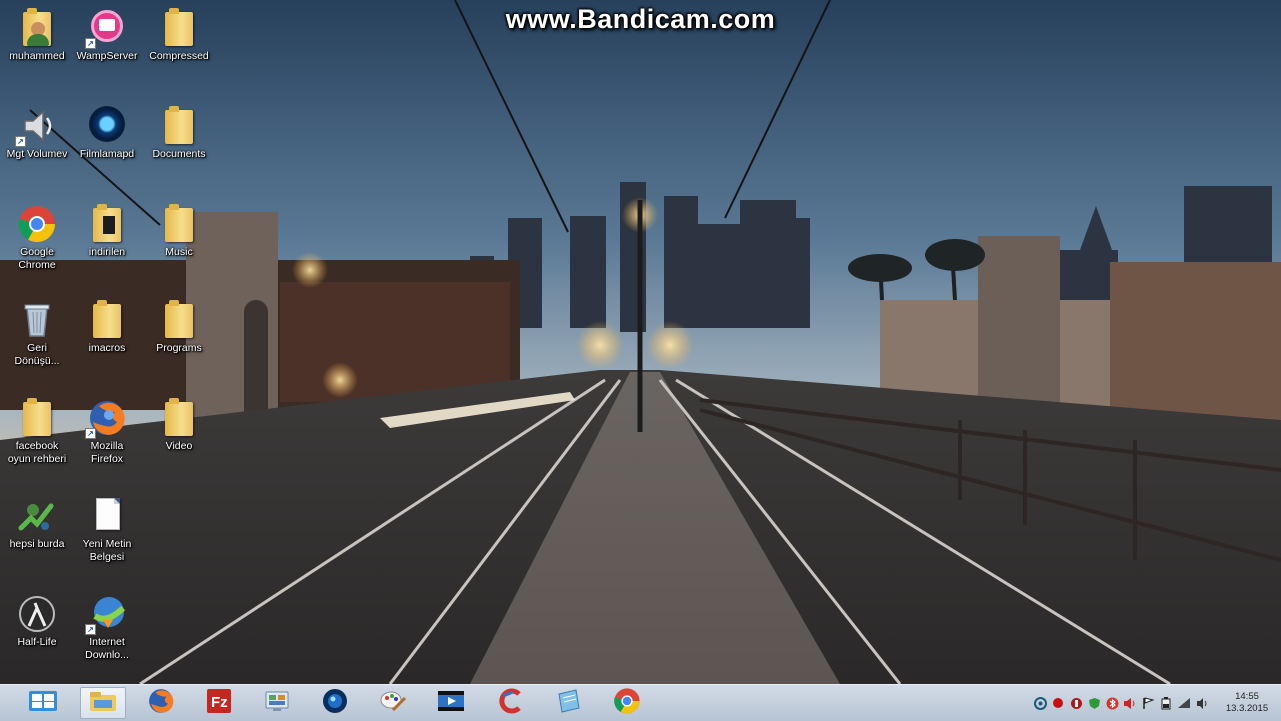  I want to click on movie-maker-icon, so click(451, 703).